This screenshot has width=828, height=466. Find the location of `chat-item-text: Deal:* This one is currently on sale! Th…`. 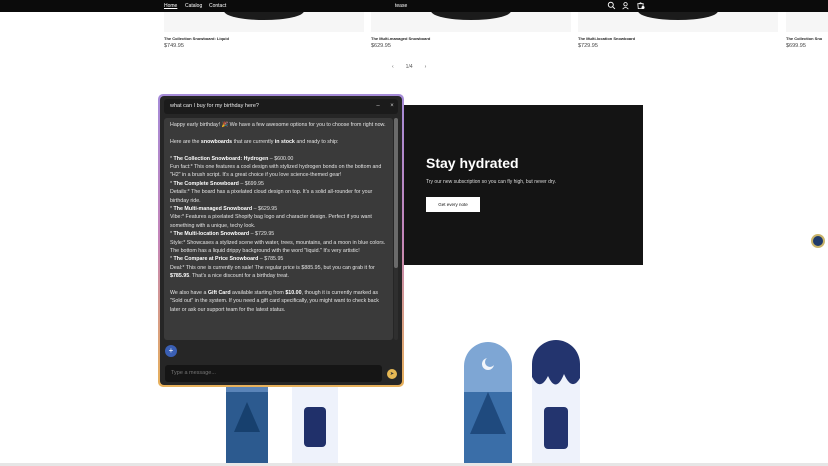

chat-item-text: Deal:* This one is currently on sale! Th… is located at coordinates (272, 272).